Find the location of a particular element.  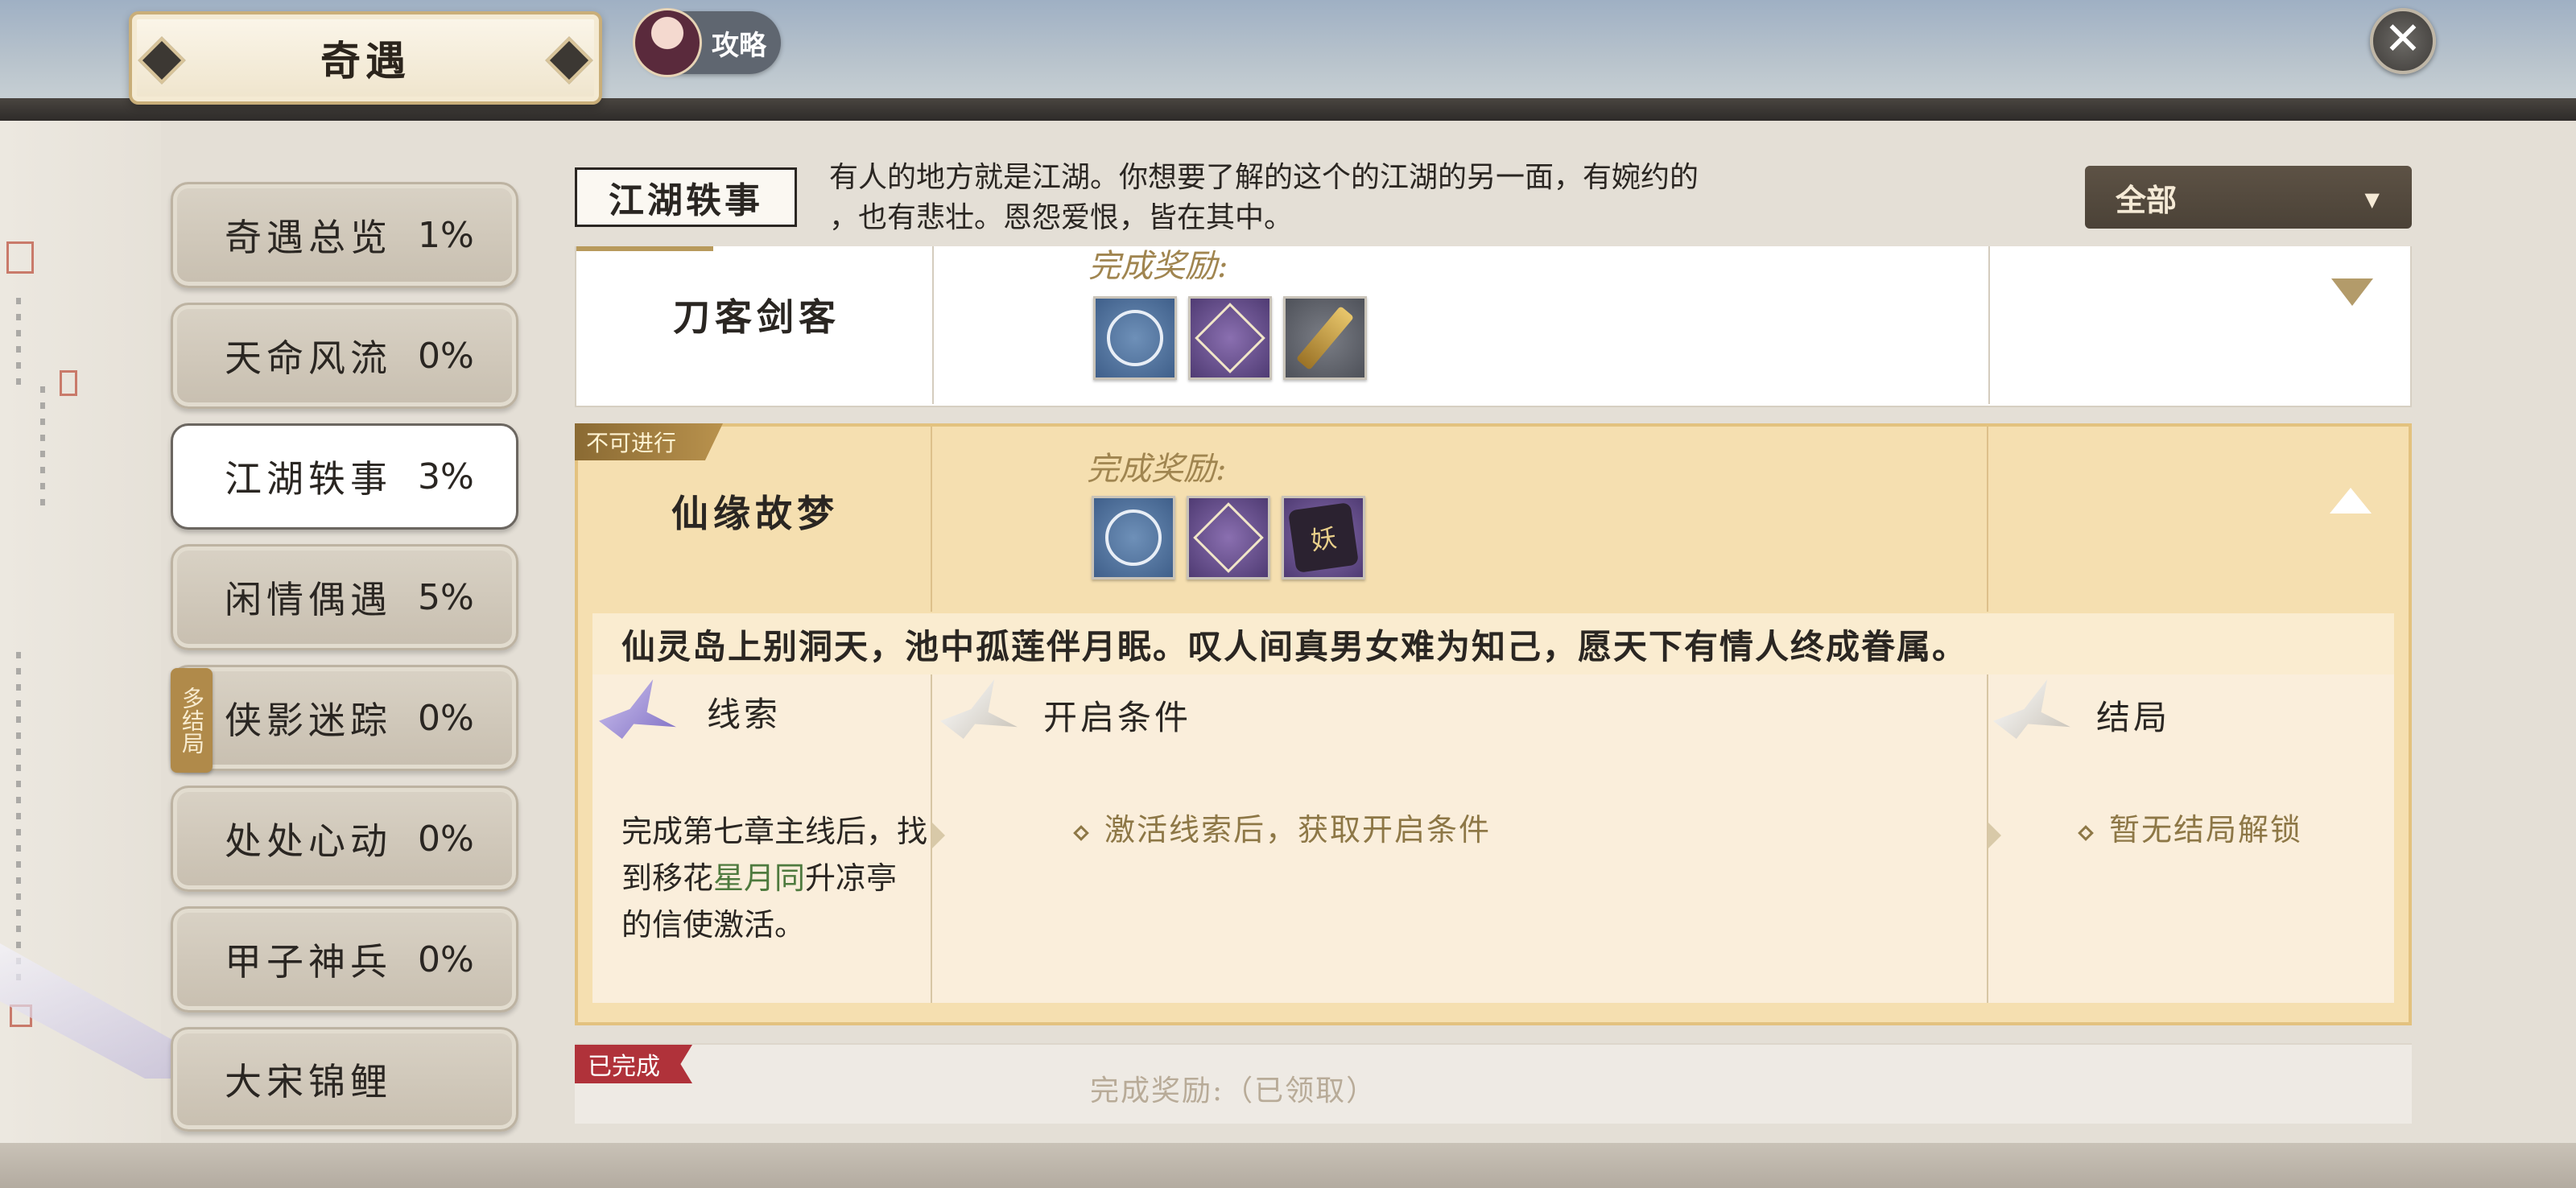

bottom-edge is located at coordinates (1288, 1165).